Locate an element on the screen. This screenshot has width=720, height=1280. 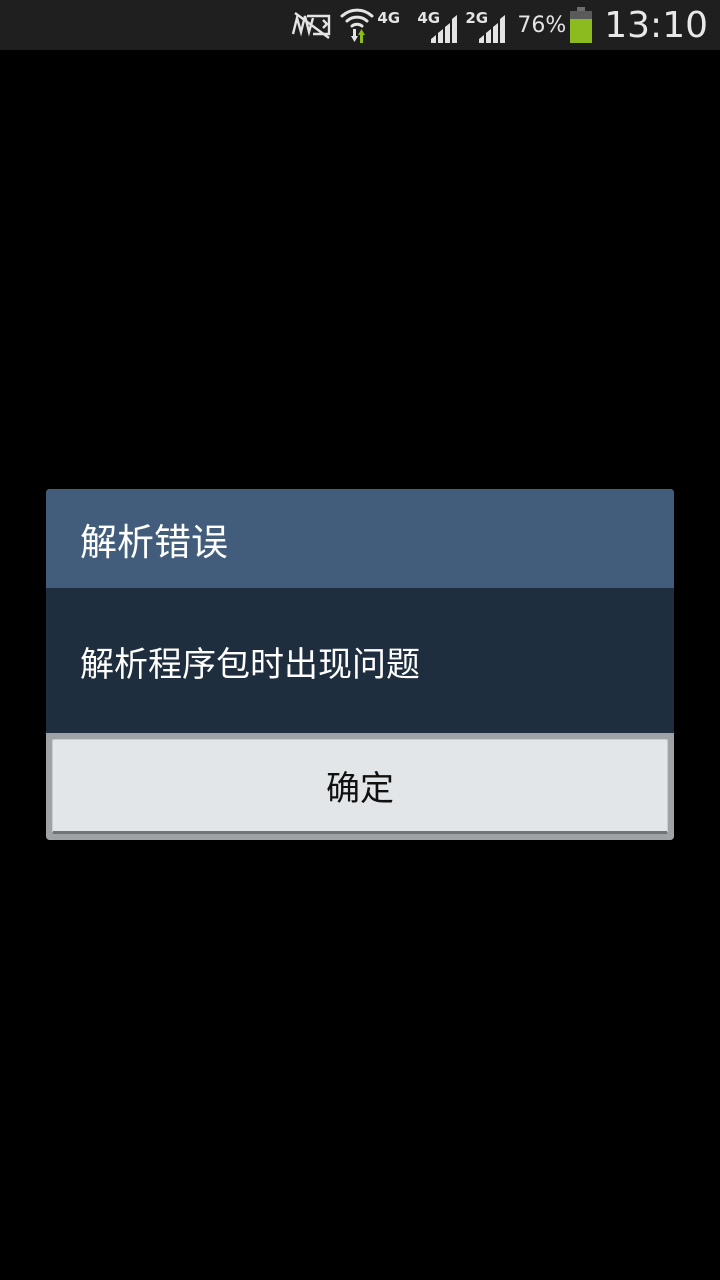
wifi-icon is located at coordinates (357, 25).